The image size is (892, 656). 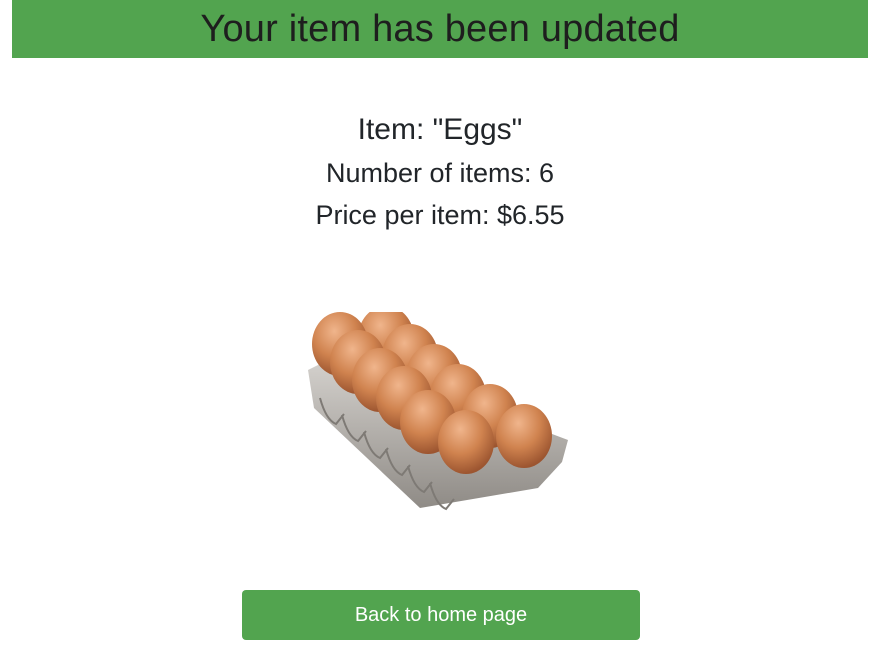 I want to click on item-count: Number of items: 6, so click(x=440, y=173).